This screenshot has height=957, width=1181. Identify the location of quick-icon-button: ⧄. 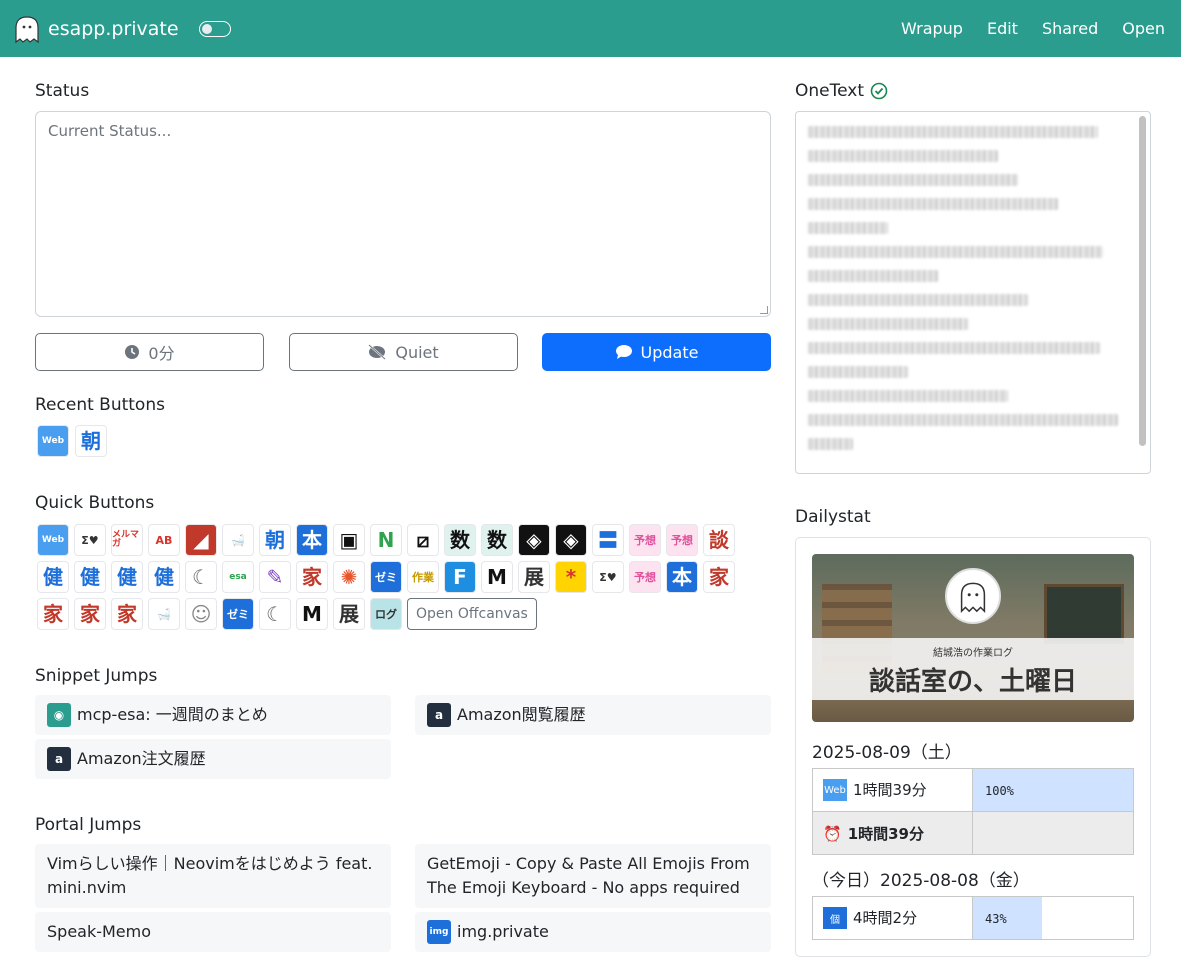
(423, 540).